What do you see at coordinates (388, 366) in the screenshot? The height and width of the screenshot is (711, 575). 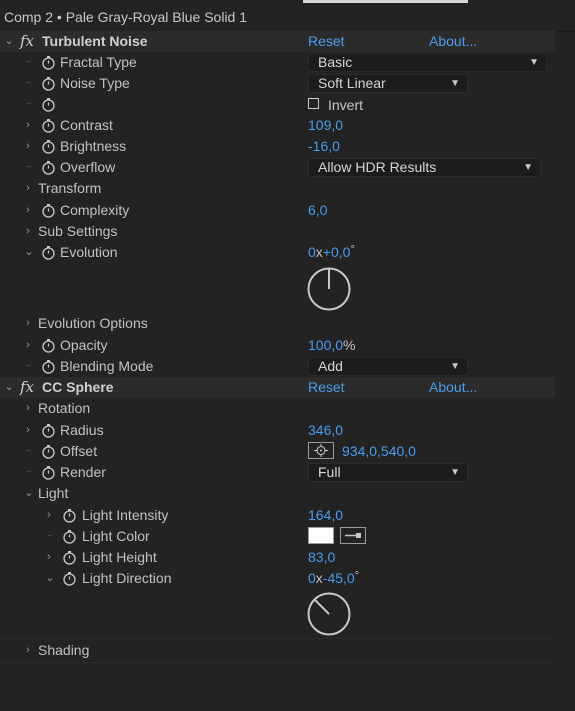 I see `blending-mode-dropdown: Add ▼` at bounding box center [388, 366].